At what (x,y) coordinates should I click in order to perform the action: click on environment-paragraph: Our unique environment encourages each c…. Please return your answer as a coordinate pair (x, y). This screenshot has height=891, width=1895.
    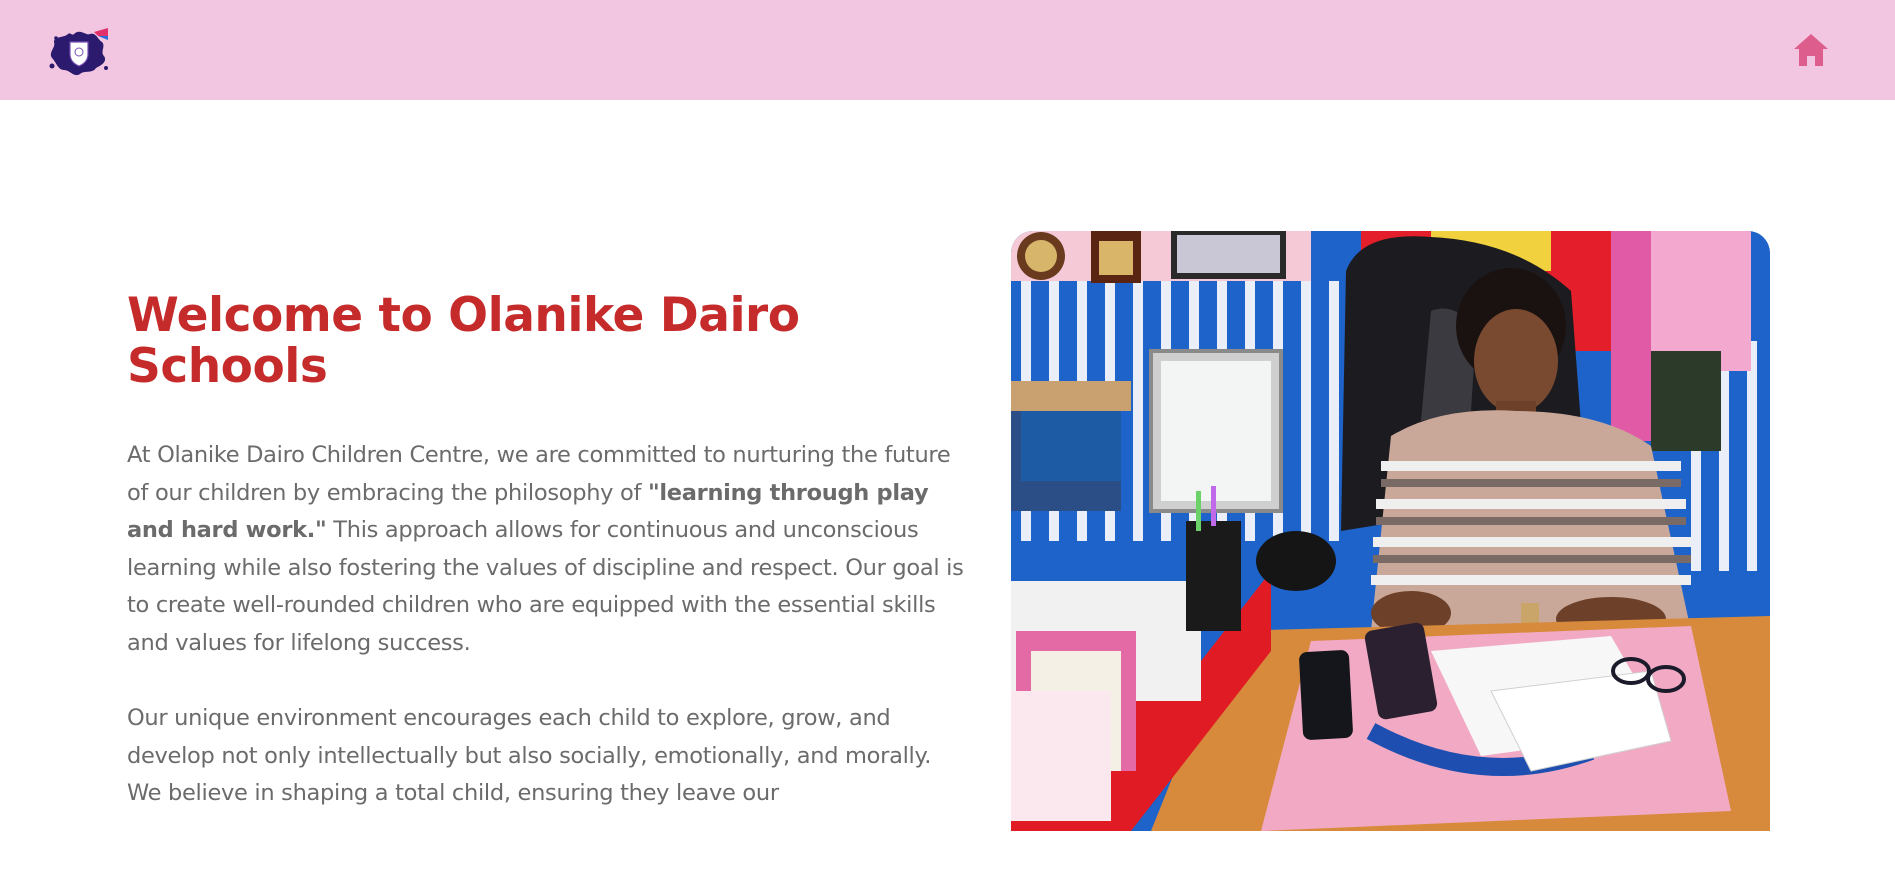
    Looking at the image, I should click on (529, 755).